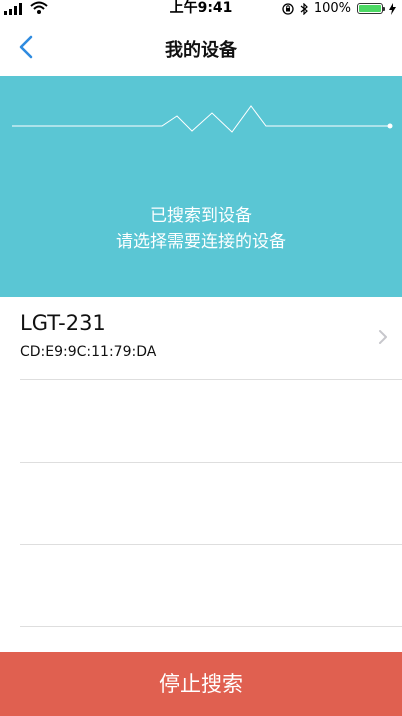  What do you see at coordinates (63, 323) in the screenshot?
I see `device-name: LGT-231` at bounding box center [63, 323].